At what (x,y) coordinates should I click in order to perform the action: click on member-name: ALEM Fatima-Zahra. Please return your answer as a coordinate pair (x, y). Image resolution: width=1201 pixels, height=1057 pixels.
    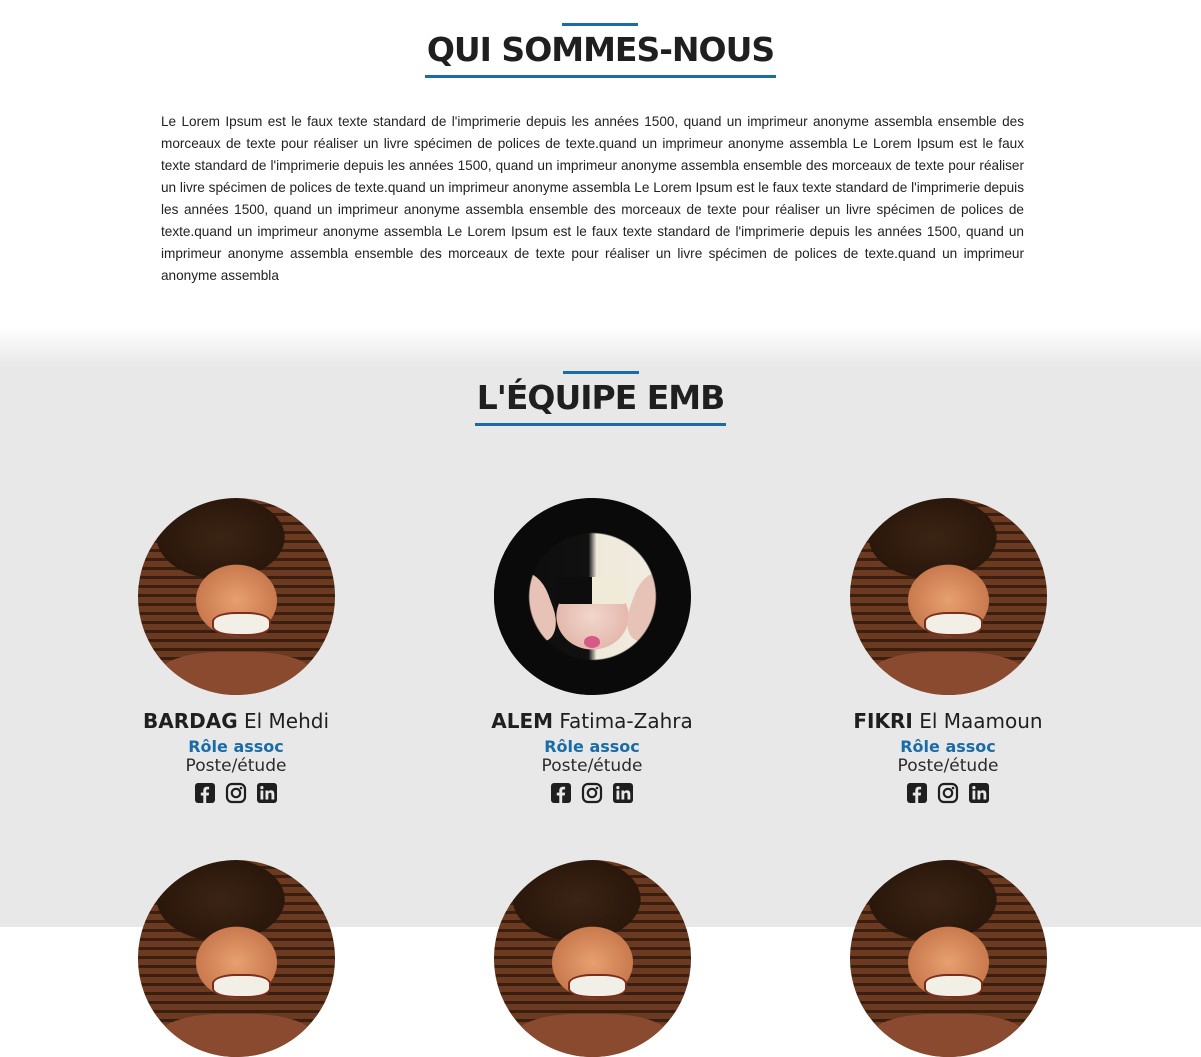
    Looking at the image, I should click on (592, 721).